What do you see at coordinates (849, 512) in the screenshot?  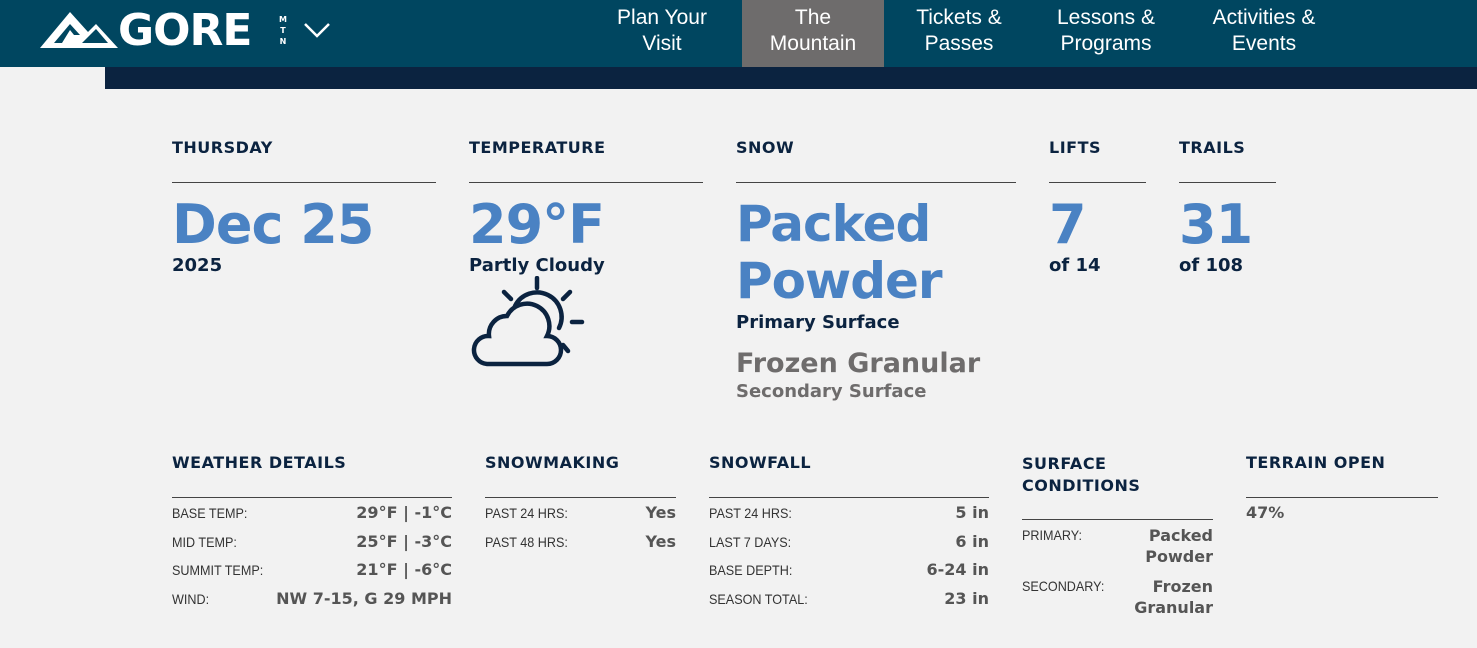 I see `snowfall-row: PAST 24 HRS: 5 in` at bounding box center [849, 512].